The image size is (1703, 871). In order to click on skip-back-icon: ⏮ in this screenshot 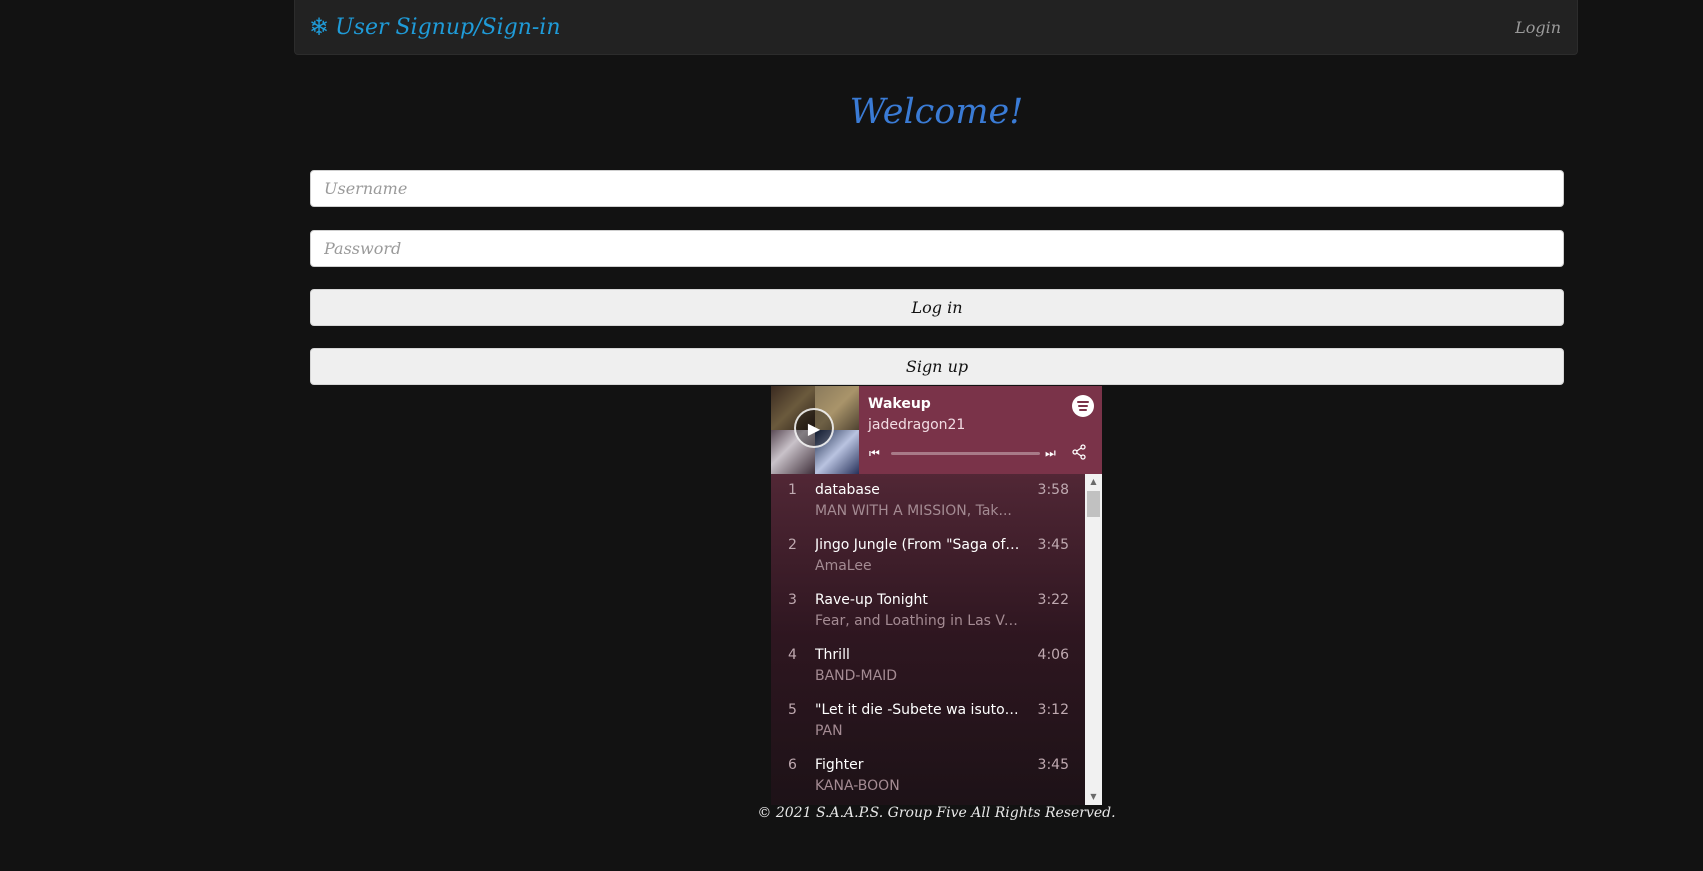, I will do `click(874, 453)`.